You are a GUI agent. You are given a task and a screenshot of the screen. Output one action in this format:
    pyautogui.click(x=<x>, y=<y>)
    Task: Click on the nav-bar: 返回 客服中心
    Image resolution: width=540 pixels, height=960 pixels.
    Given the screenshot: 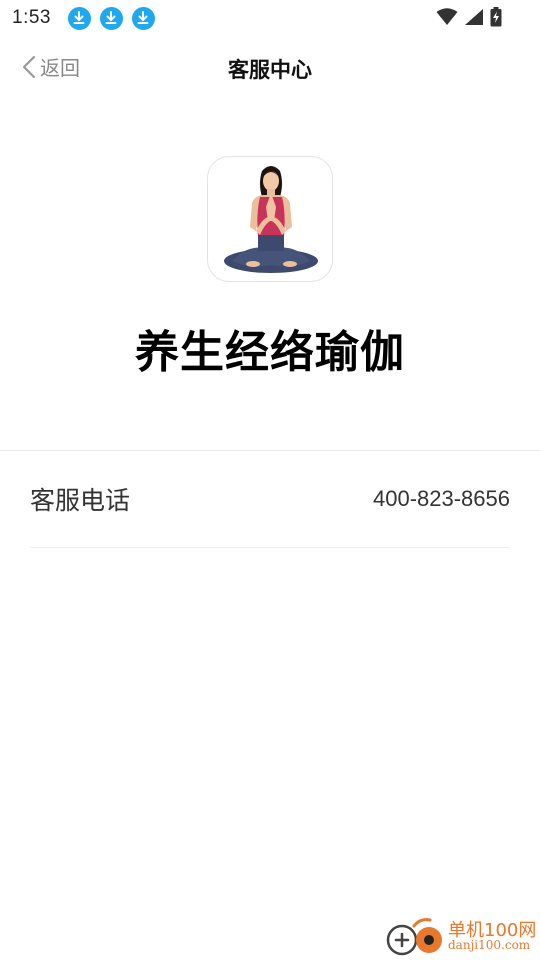 What is the action you would take?
    pyautogui.click(x=270, y=67)
    